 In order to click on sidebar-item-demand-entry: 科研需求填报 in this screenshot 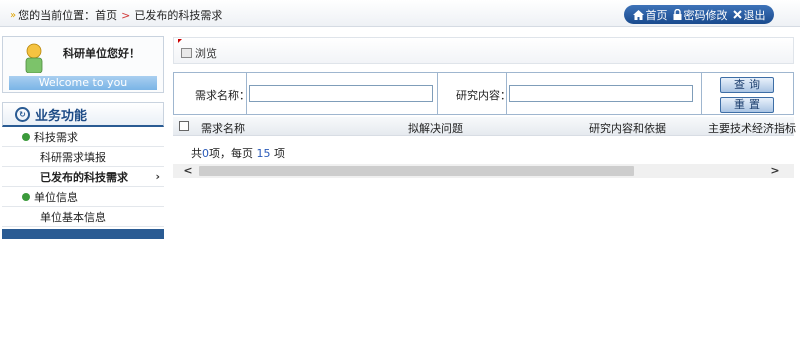, I will do `click(83, 157)`.